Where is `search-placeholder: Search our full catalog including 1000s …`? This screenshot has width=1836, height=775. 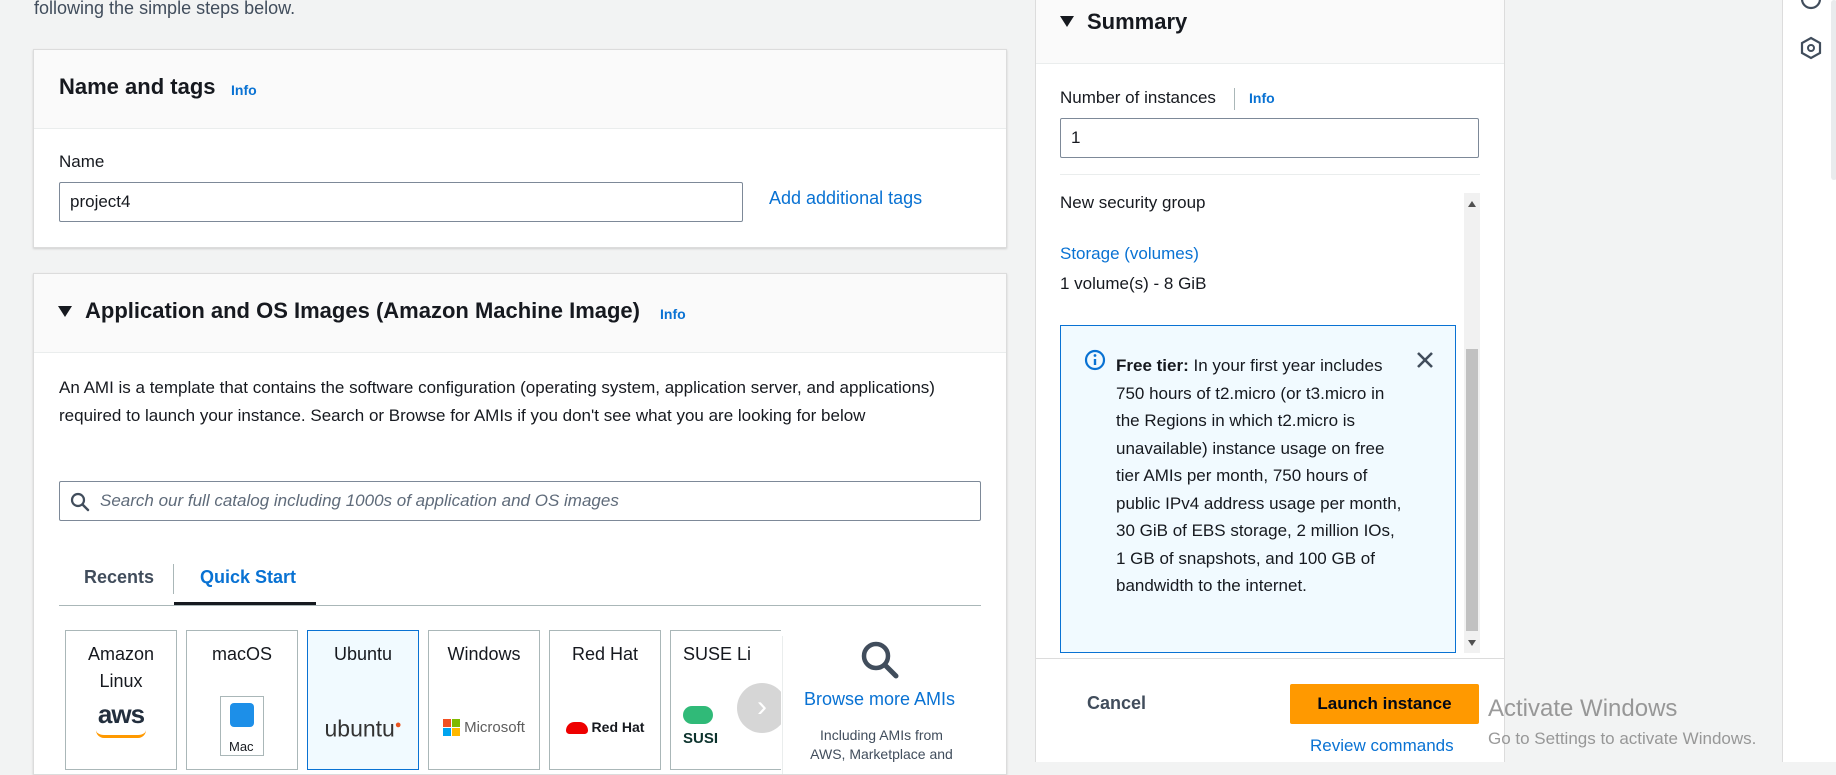
search-placeholder: Search our full catalog including 1000s … is located at coordinates (359, 500).